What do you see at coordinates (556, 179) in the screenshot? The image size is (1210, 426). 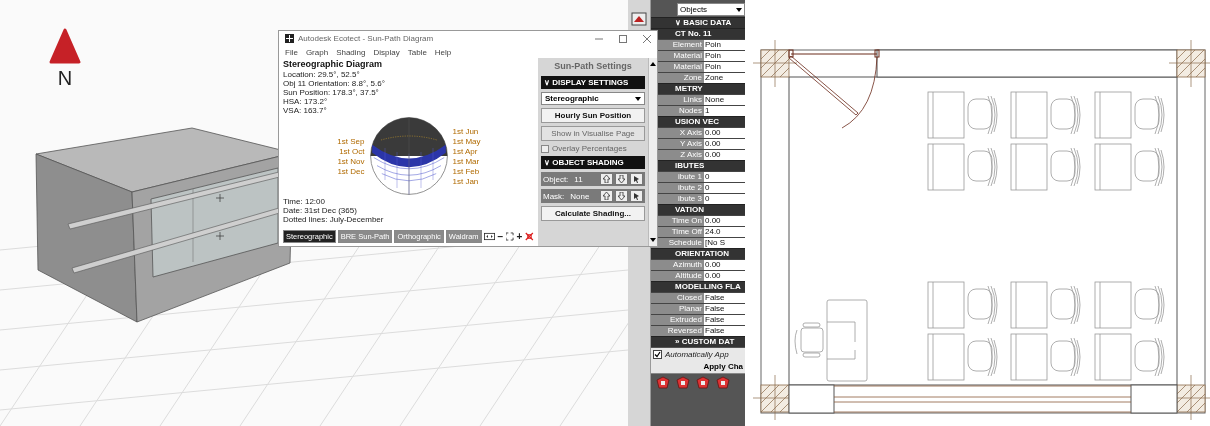 I see `stepper-label: Object:` at bounding box center [556, 179].